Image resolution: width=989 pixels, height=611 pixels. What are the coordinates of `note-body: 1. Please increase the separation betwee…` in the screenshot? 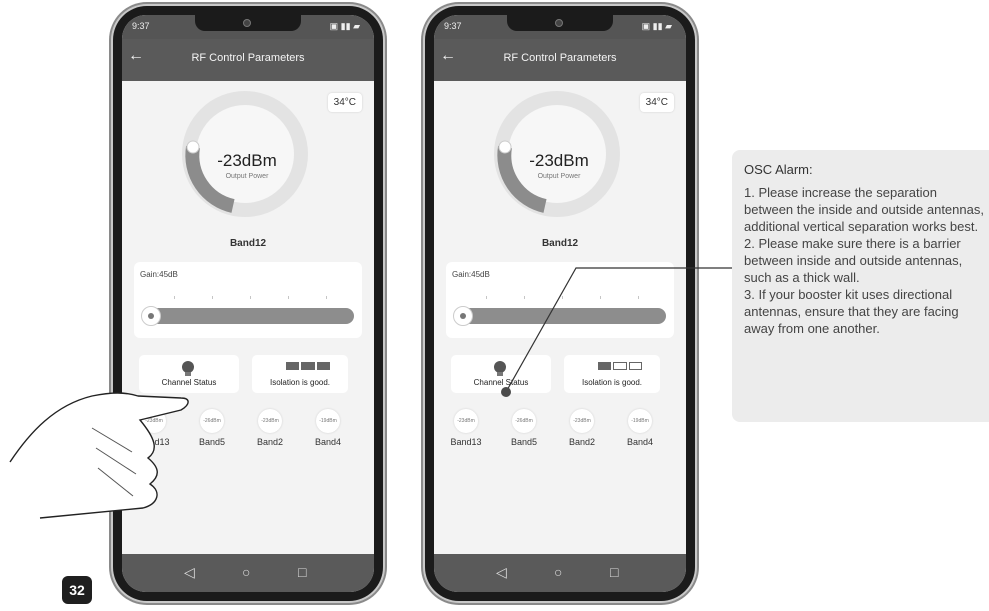 It's located at (864, 260).